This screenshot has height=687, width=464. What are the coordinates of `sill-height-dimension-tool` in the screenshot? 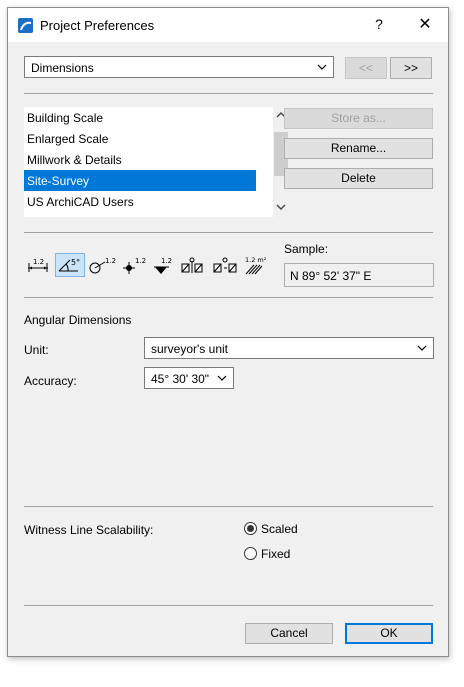 It's located at (227, 265).